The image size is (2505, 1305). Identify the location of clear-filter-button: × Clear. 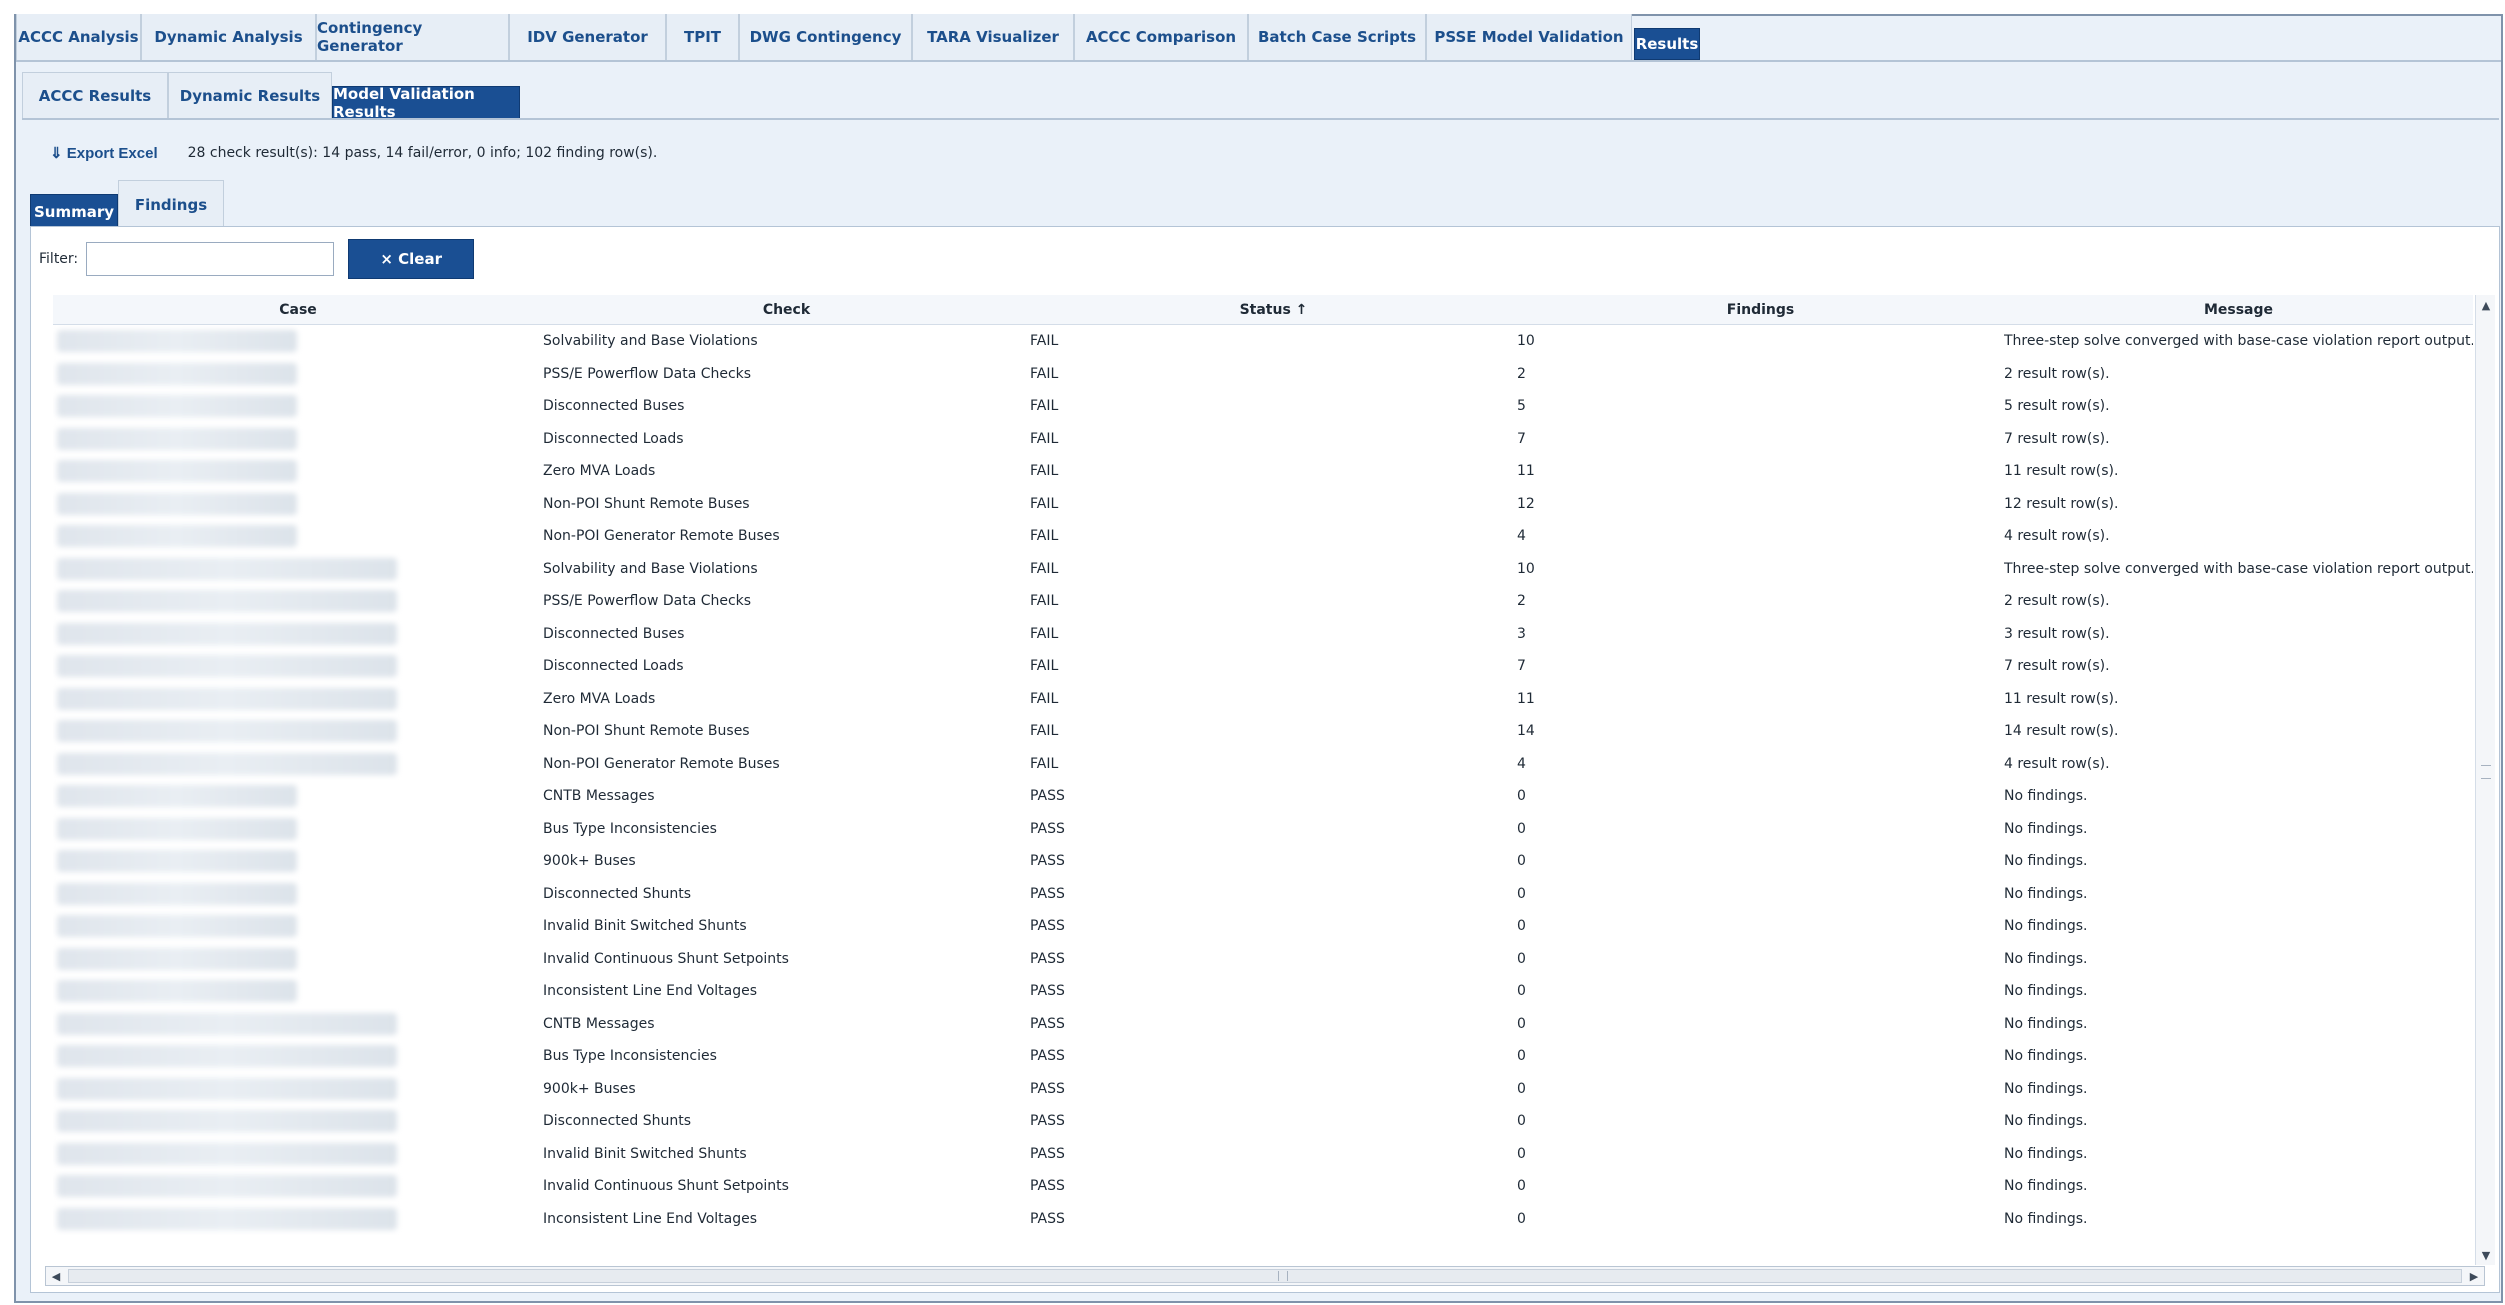
(411, 259).